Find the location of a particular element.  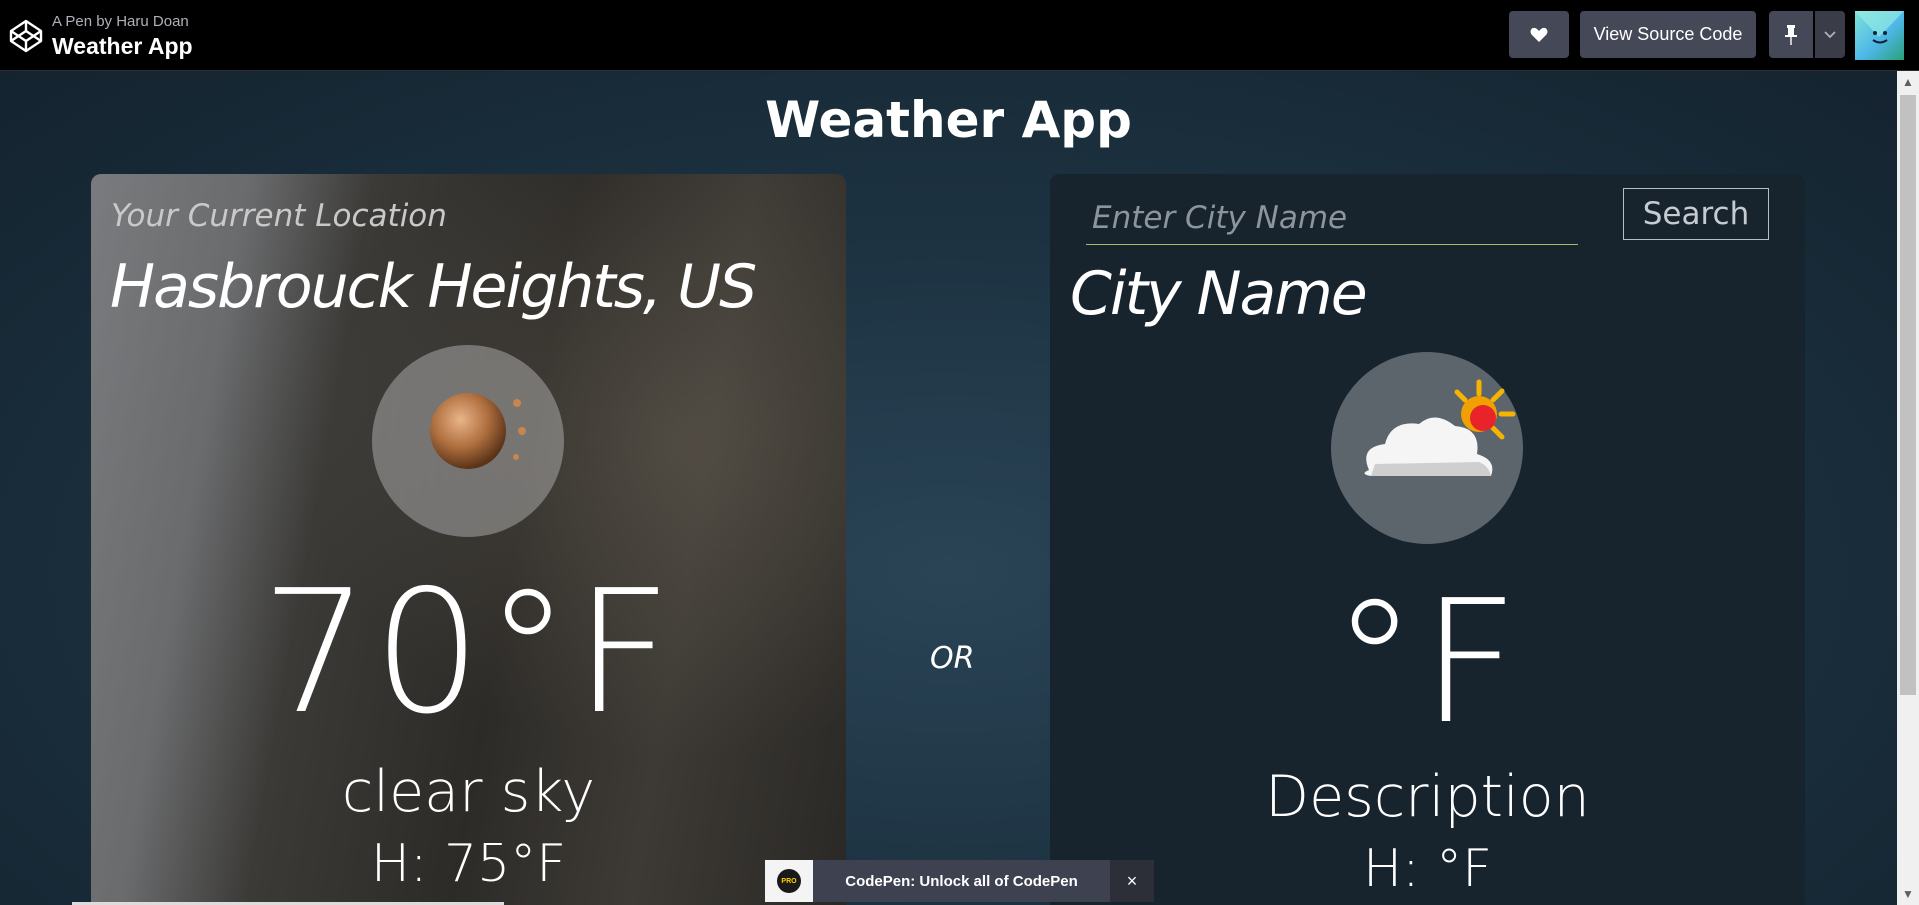

search-button: Search is located at coordinates (1696, 214).